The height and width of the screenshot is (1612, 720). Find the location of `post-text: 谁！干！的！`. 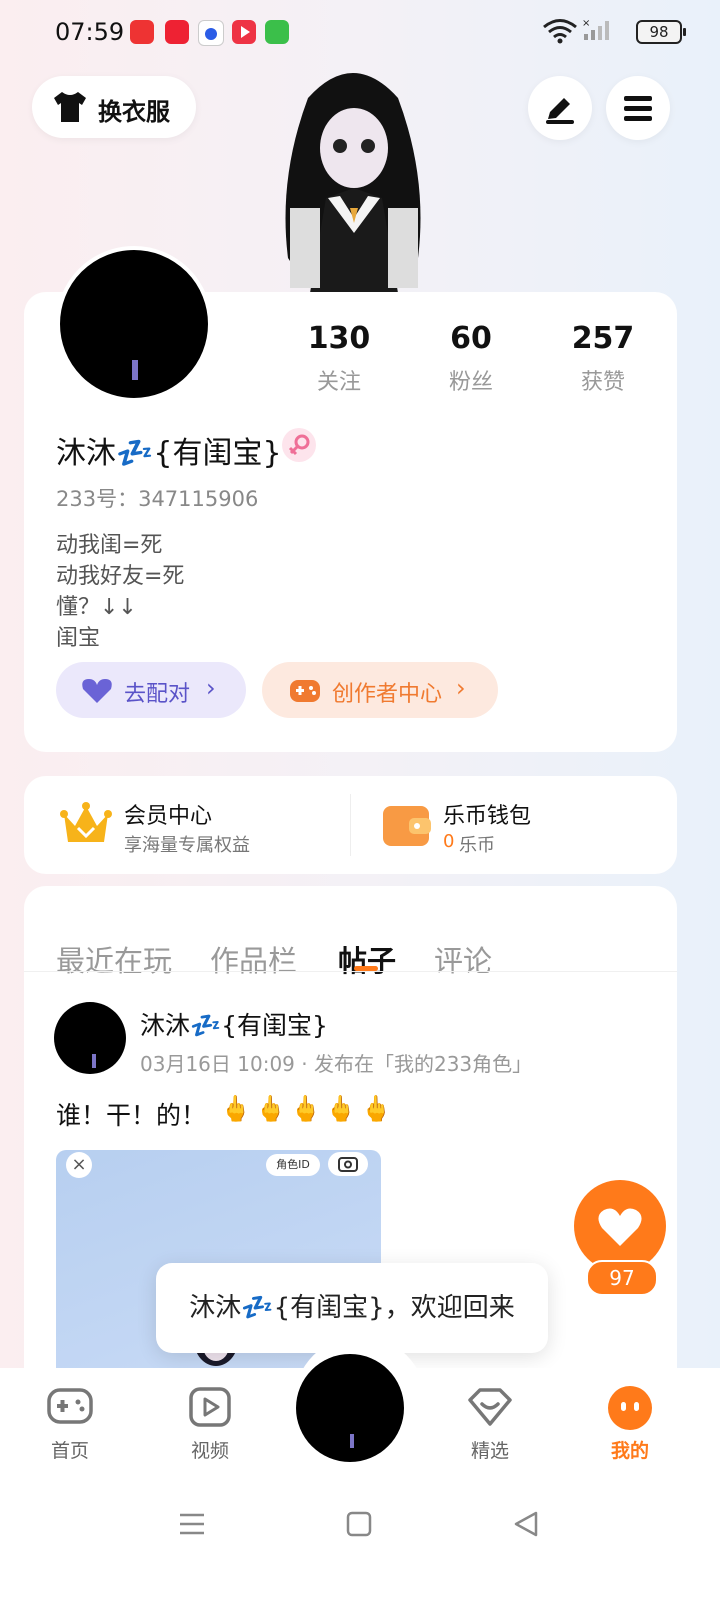

post-text: 谁！干！的！ is located at coordinates (131, 1115).